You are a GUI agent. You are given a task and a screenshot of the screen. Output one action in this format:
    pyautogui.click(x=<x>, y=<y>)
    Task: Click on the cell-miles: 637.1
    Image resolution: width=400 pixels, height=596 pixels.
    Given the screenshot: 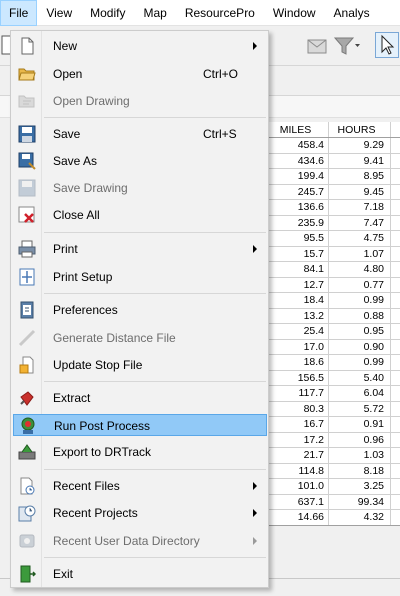 What is the action you would take?
    pyautogui.click(x=298, y=501)
    